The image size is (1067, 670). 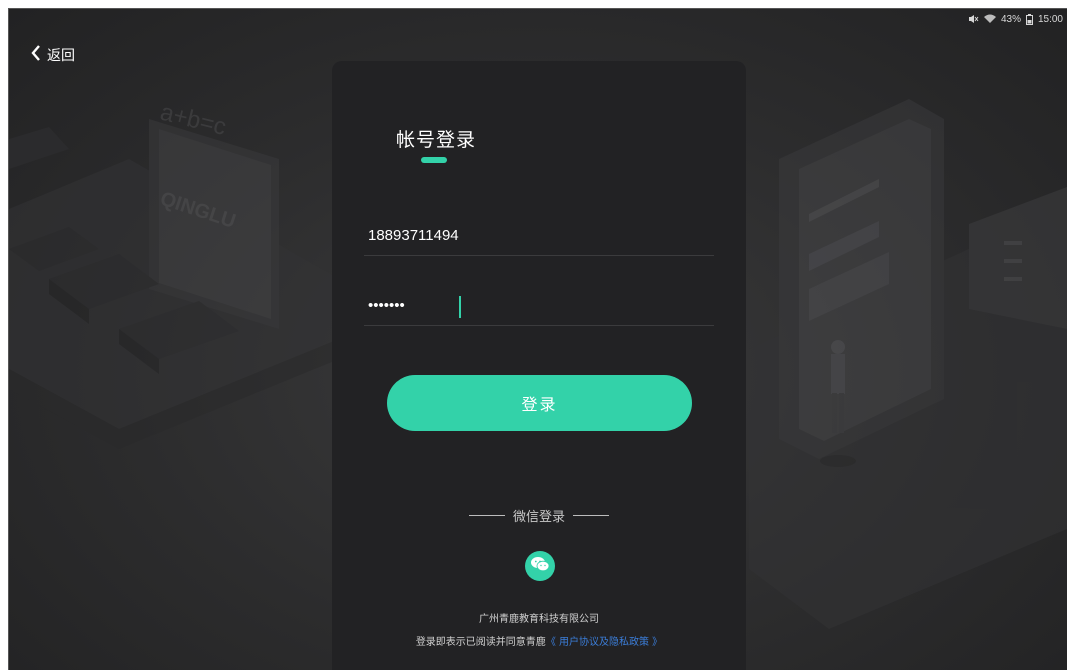 I want to click on account-field, so click(x=539, y=235).